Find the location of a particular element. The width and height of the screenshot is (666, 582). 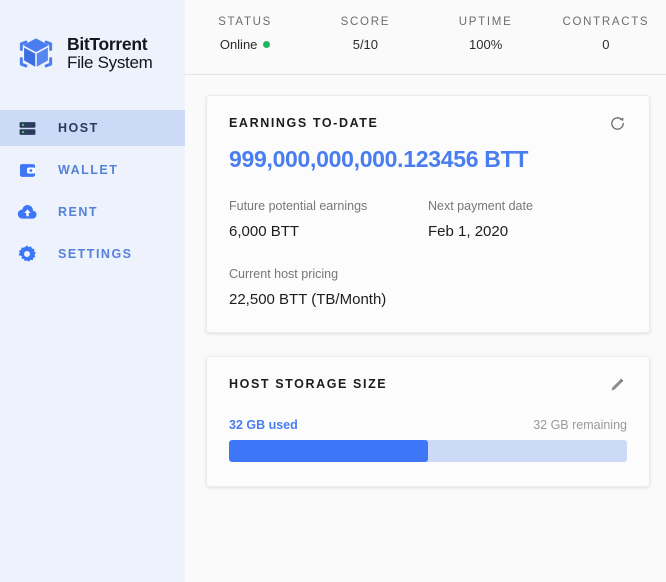

stat-value-status: Online is located at coordinates (245, 44).